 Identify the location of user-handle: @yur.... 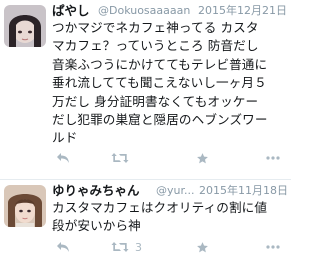
(175, 191).